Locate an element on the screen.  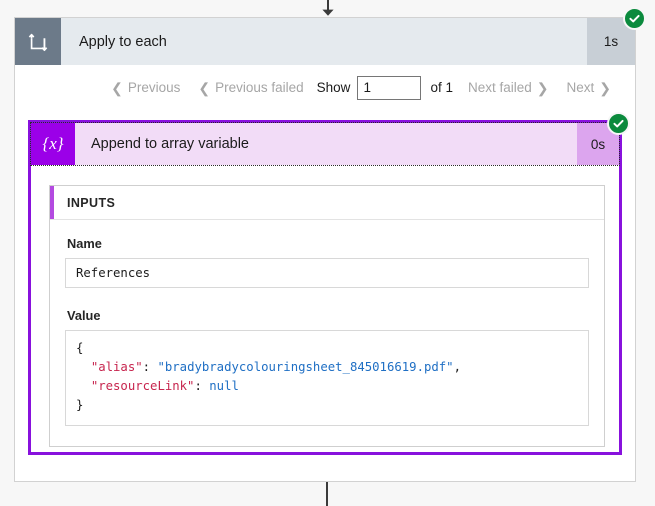
show-label: Show is located at coordinates (333, 87).